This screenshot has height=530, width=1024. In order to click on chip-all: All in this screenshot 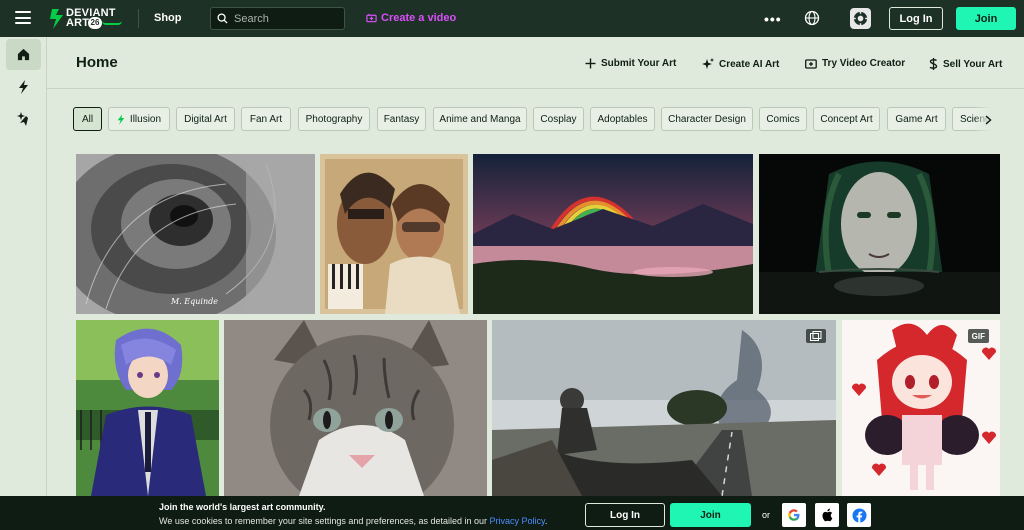, I will do `click(87, 119)`.